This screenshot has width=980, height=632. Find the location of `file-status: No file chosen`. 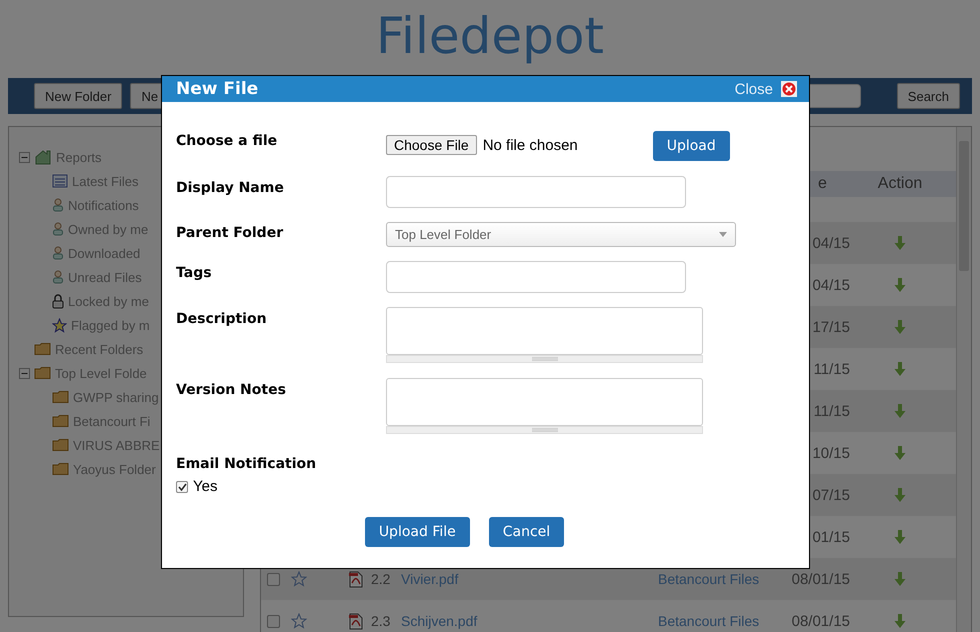

file-status: No file chosen is located at coordinates (530, 145).